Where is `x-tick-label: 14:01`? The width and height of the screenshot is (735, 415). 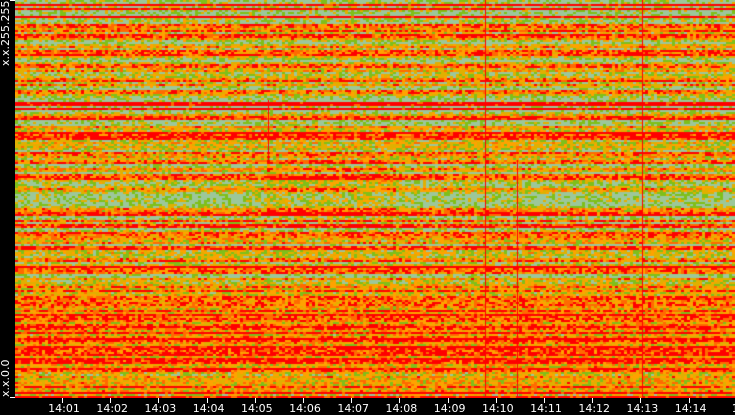 x-tick-label: 14:01 is located at coordinates (64, 408).